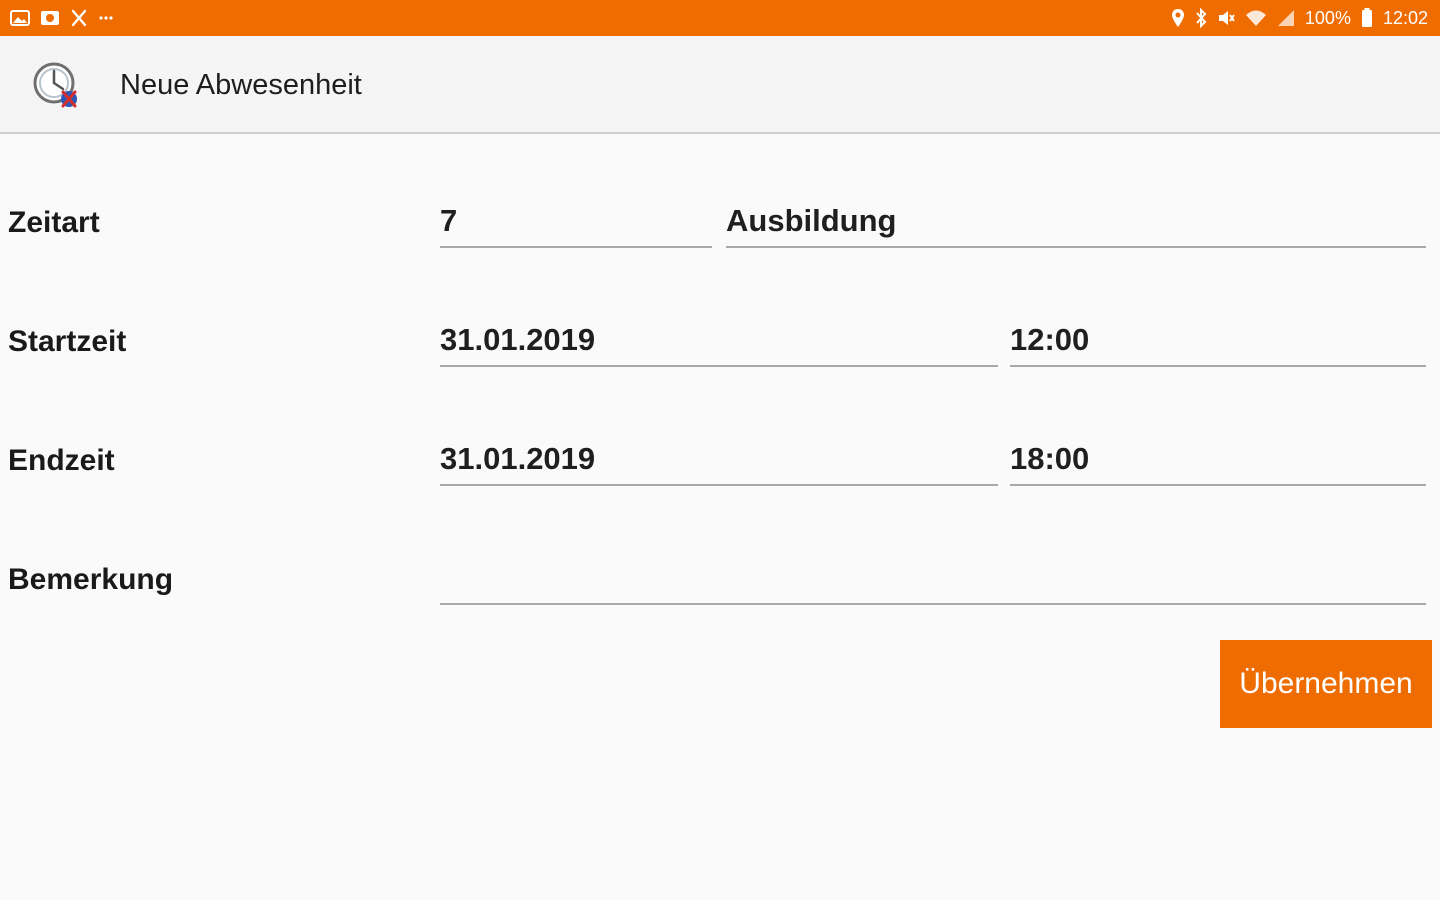  I want to click on submit-button: Übernehmen, so click(1326, 684).